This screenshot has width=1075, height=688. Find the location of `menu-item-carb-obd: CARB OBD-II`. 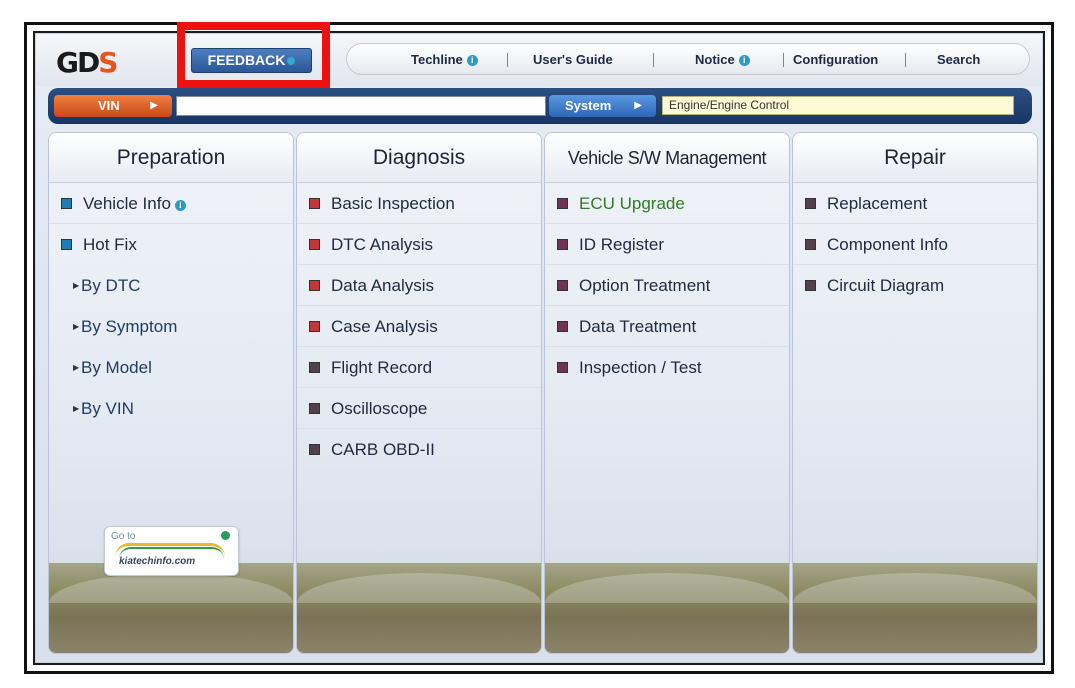

menu-item-carb-obd: CARB OBD-II is located at coordinates (419, 449).